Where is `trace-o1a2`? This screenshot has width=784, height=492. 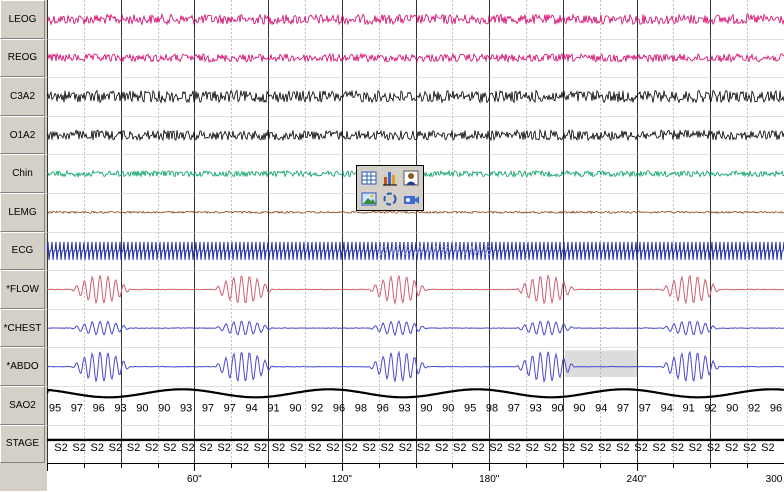
trace-o1a2 is located at coordinates (415, 135).